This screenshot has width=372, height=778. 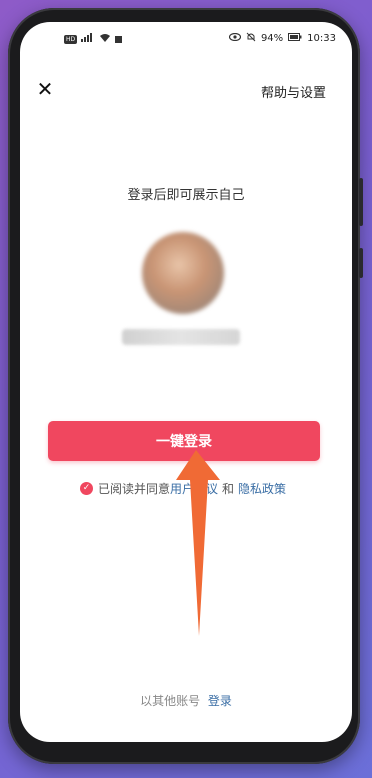 I want to click on one-click-login-button: 一键登录, so click(x=184, y=441).